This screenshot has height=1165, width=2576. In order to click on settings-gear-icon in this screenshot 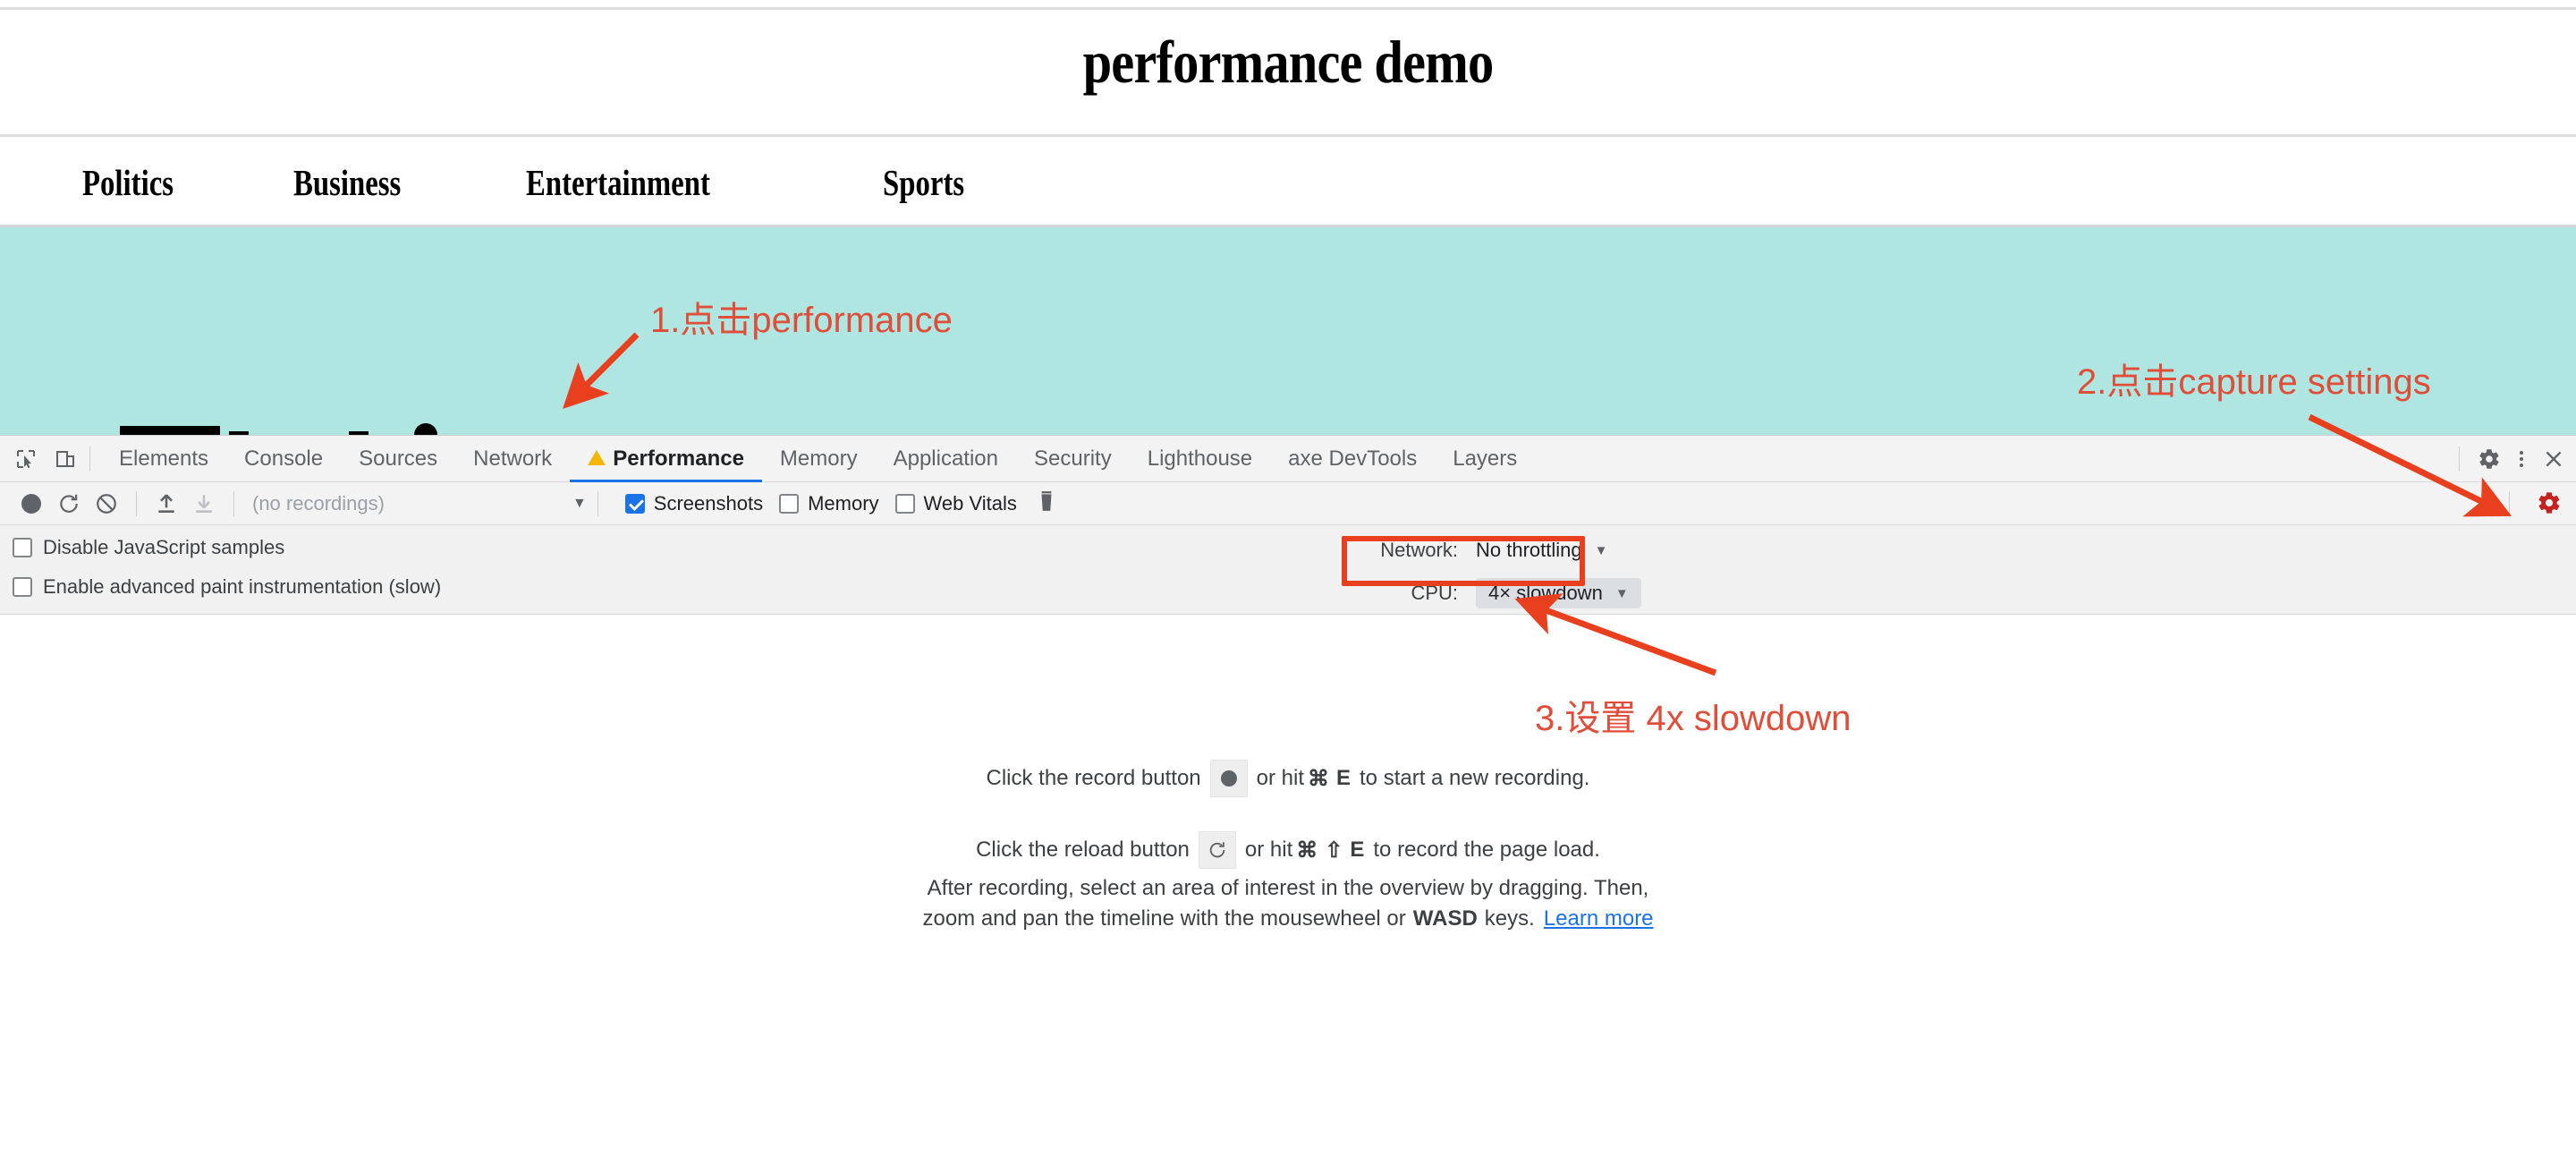, I will do `click(2489, 459)`.